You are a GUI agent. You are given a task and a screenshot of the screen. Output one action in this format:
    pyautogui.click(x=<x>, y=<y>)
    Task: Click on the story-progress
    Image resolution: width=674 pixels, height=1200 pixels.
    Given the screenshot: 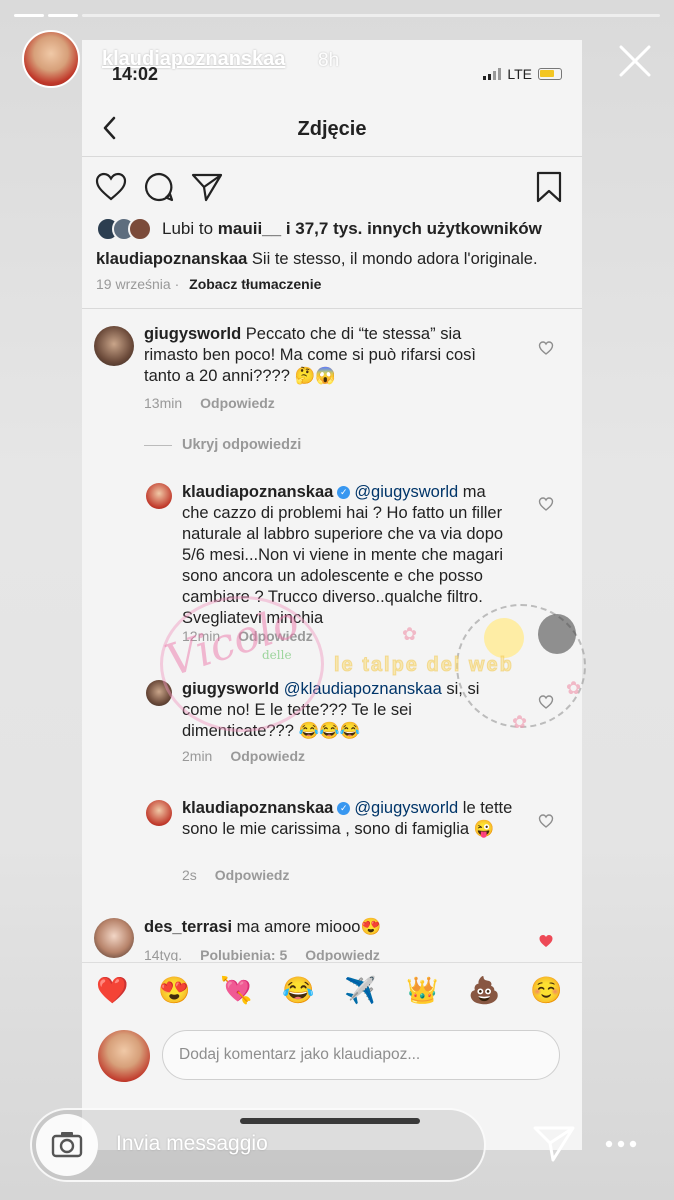 What is the action you would take?
    pyautogui.click(x=337, y=15)
    